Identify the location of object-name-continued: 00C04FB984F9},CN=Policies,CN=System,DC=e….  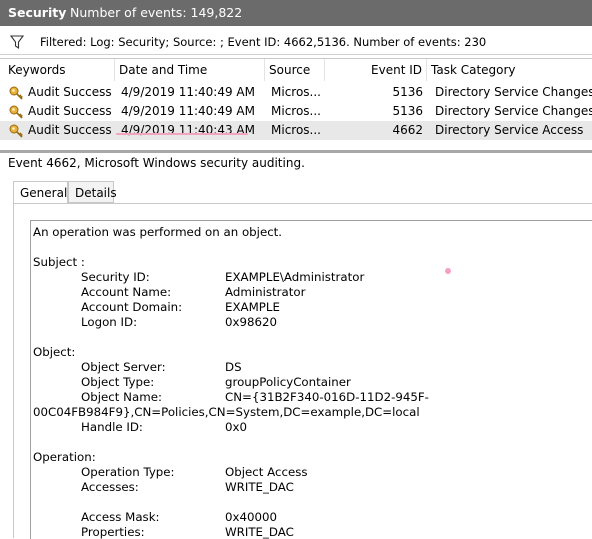
(226, 412).